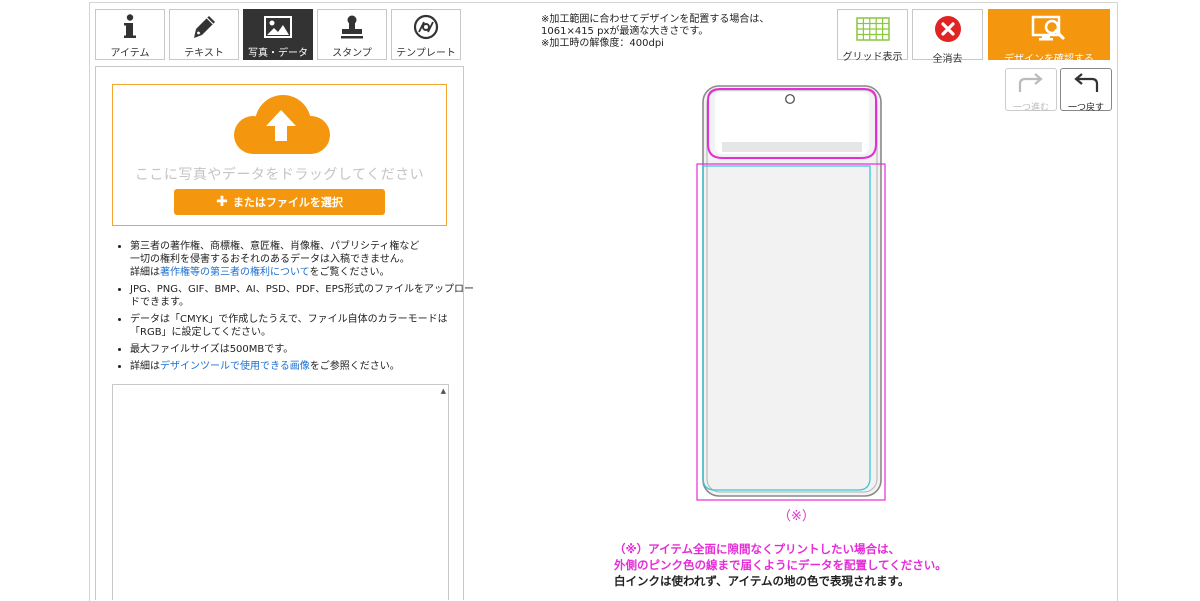  Describe the element at coordinates (302, 349) in the screenshot. I see `note-max-size: 最大ファイルサイズは500MBです。` at that location.